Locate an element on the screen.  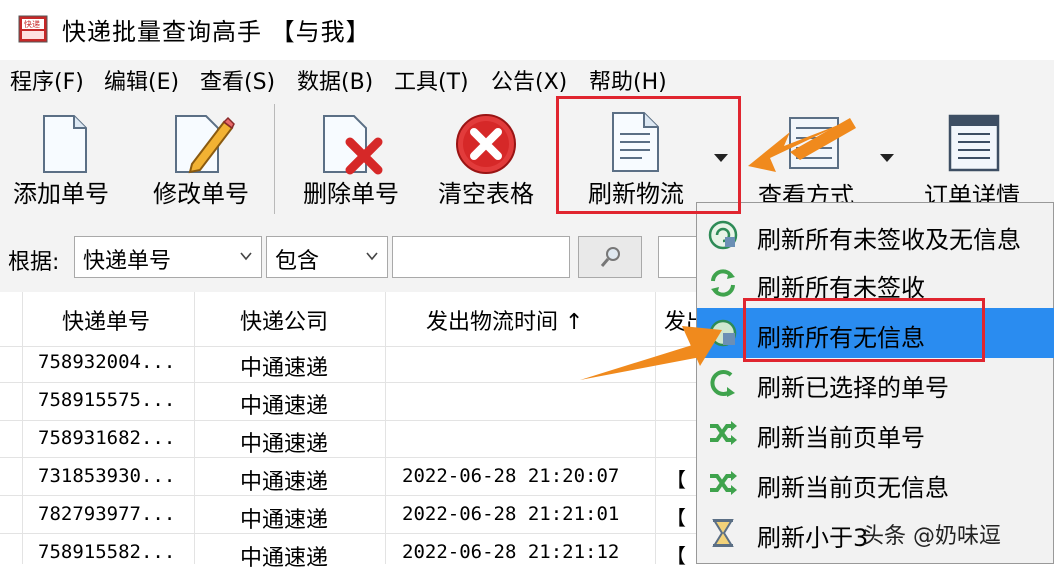
watermark-text: 头条 @奶味逗 is located at coordinates (931, 536).